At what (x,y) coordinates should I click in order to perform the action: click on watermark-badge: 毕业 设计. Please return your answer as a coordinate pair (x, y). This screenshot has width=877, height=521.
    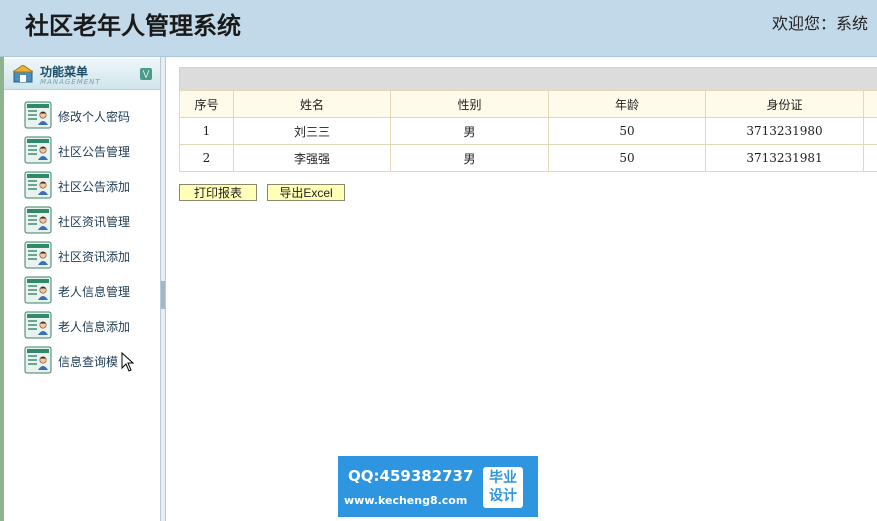
    Looking at the image, I should click on (503, 487).